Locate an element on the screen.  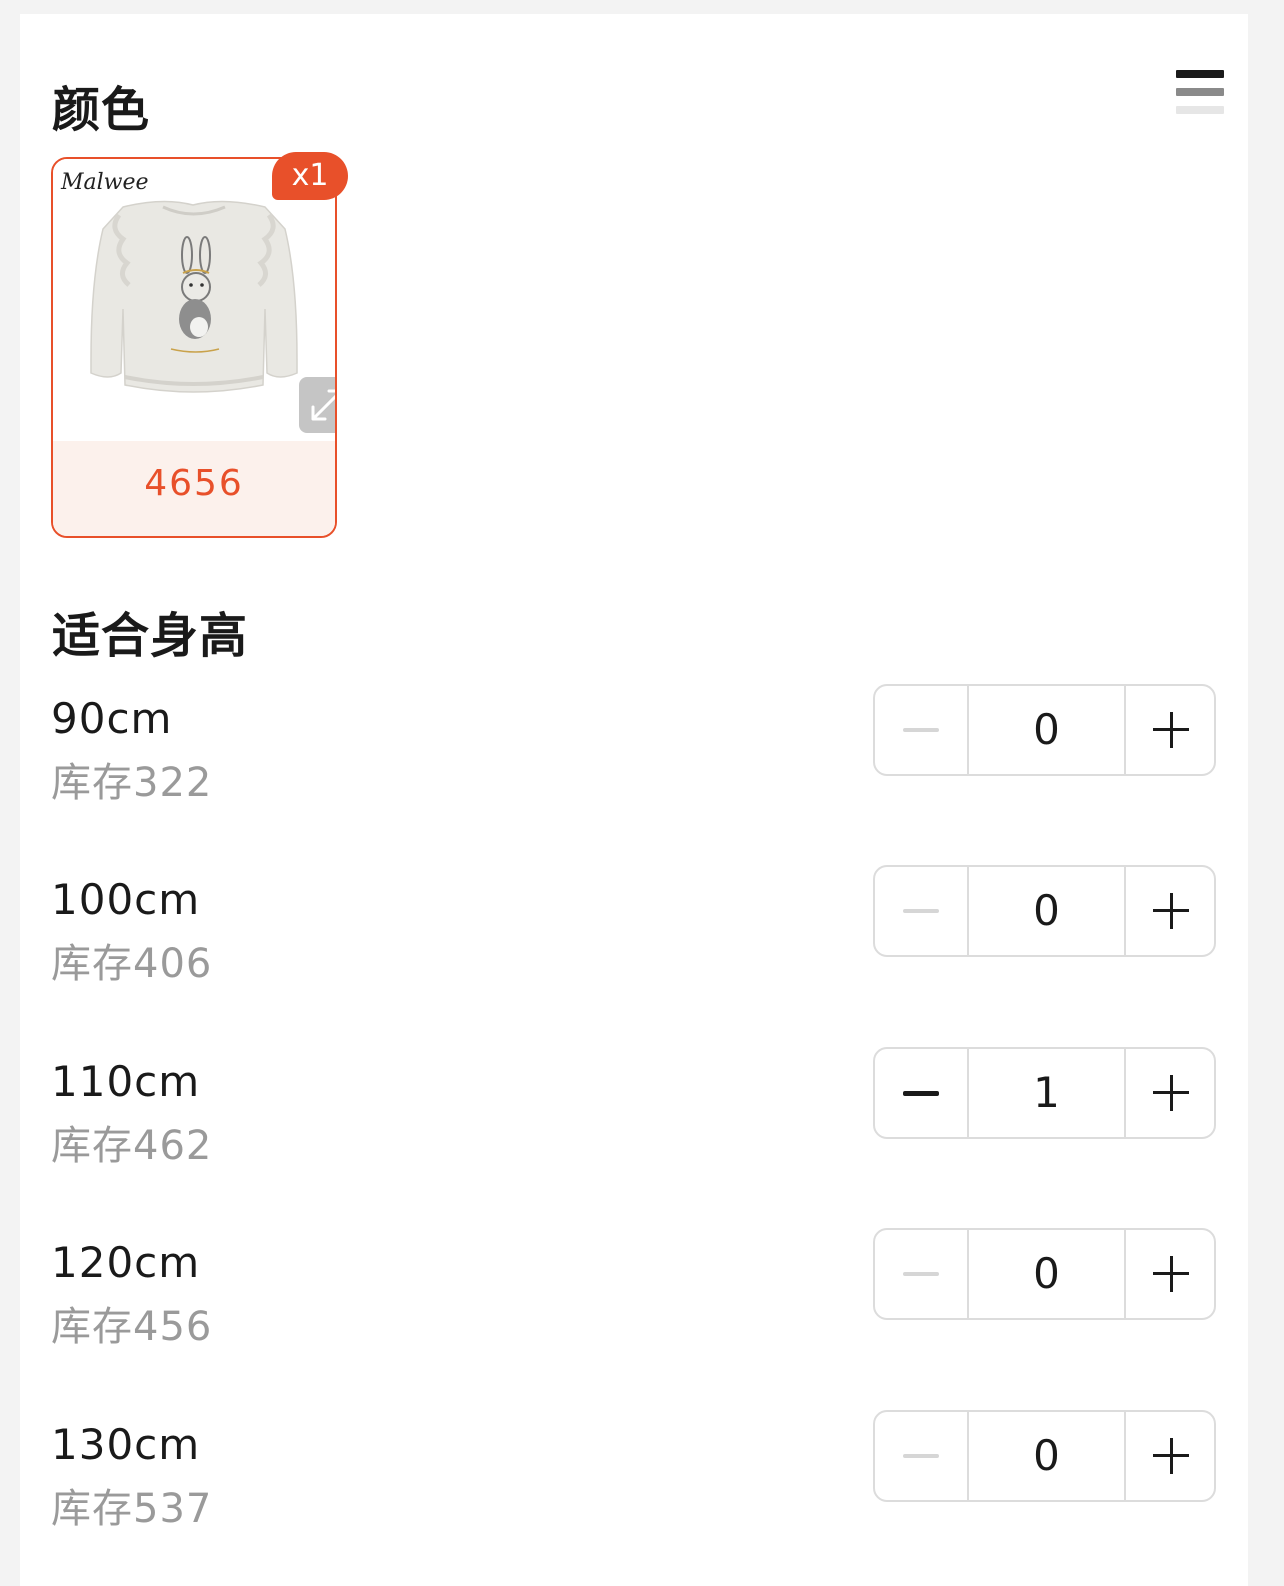
expand-icon is located at coordinates (317, 405).